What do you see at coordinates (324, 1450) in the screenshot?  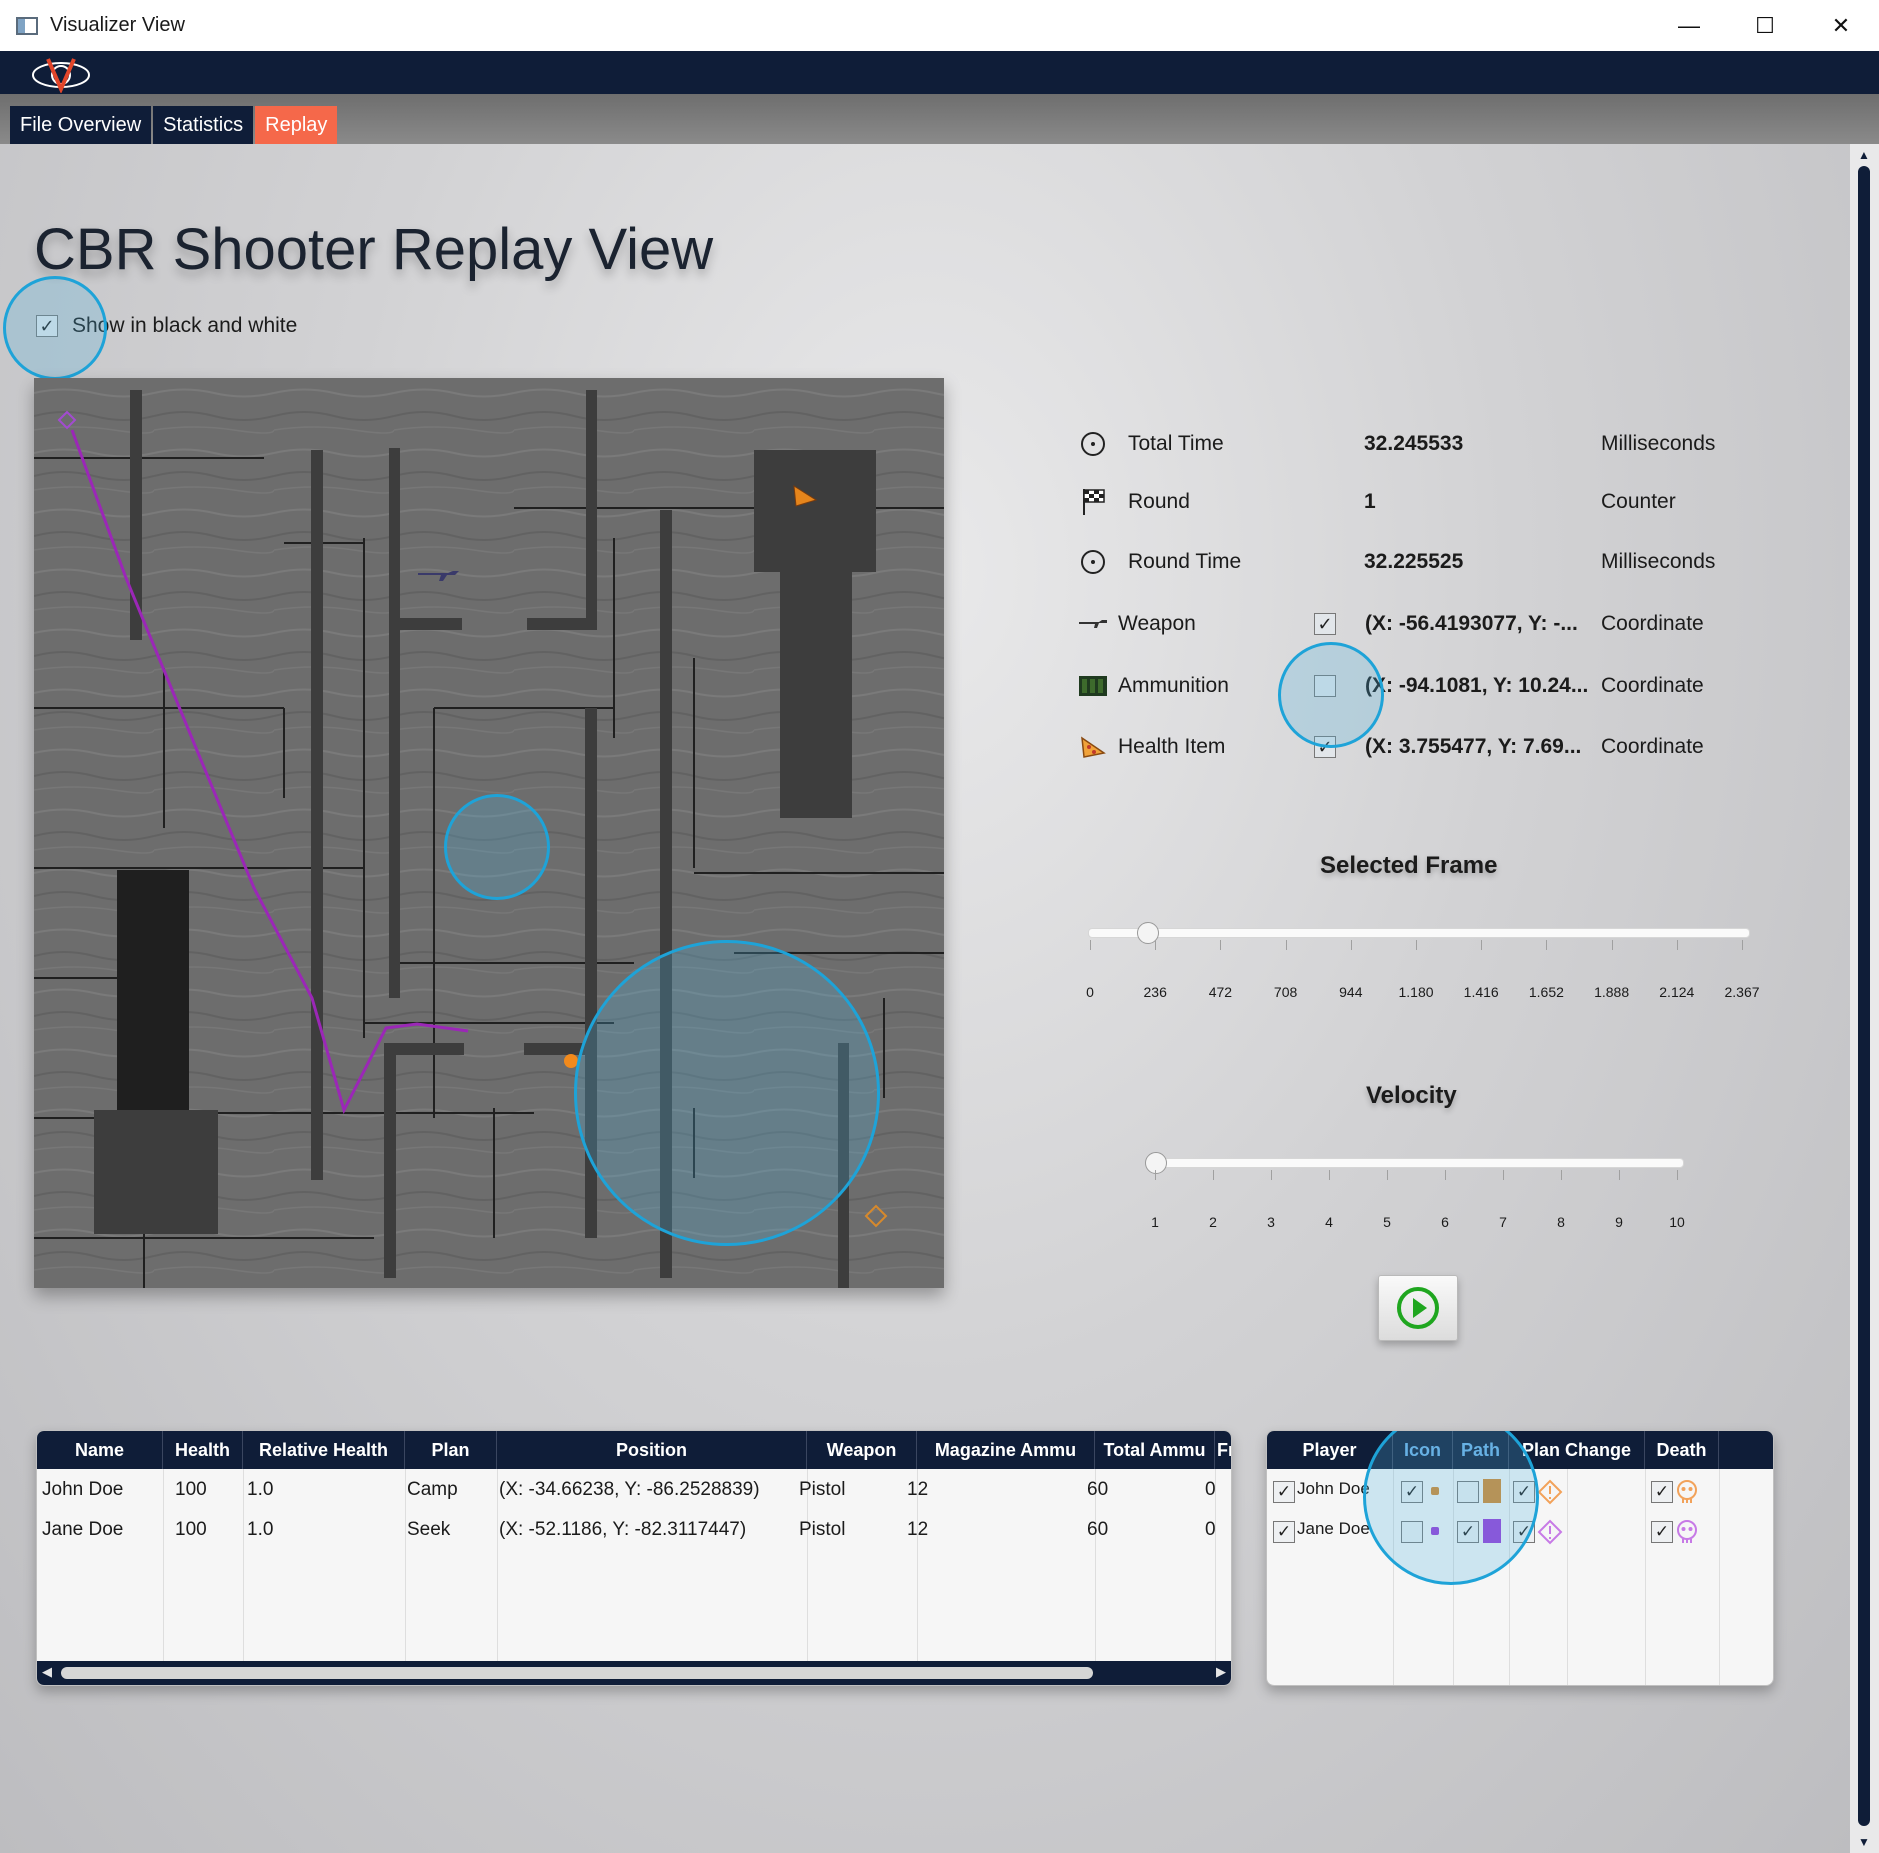 I see `col-relative-health: Relative Health` at bounding box center [324, 1450].